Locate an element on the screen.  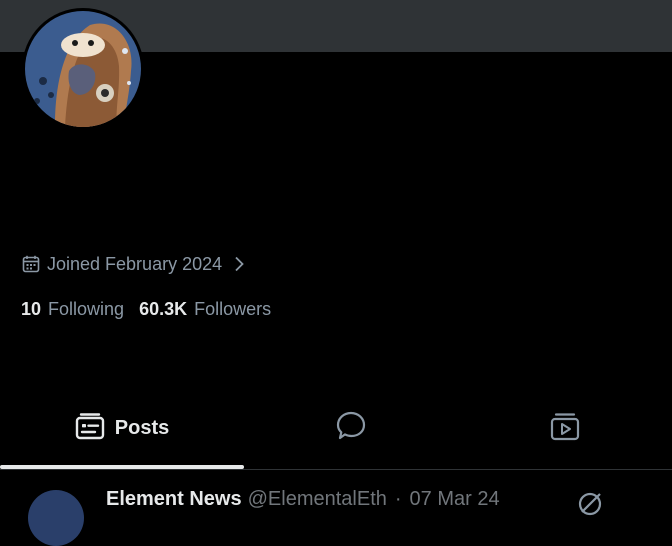
following-label: Following is located at coordinates (86, 309).